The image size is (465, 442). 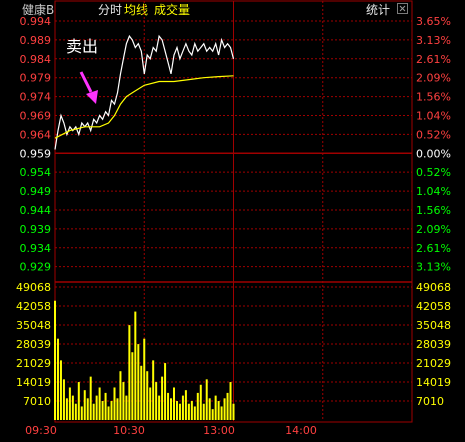 What do you see at coordinates (36, 210) in the screenshot?
I see `price-tick-label: 0.944` at bounding box center [36, 210].